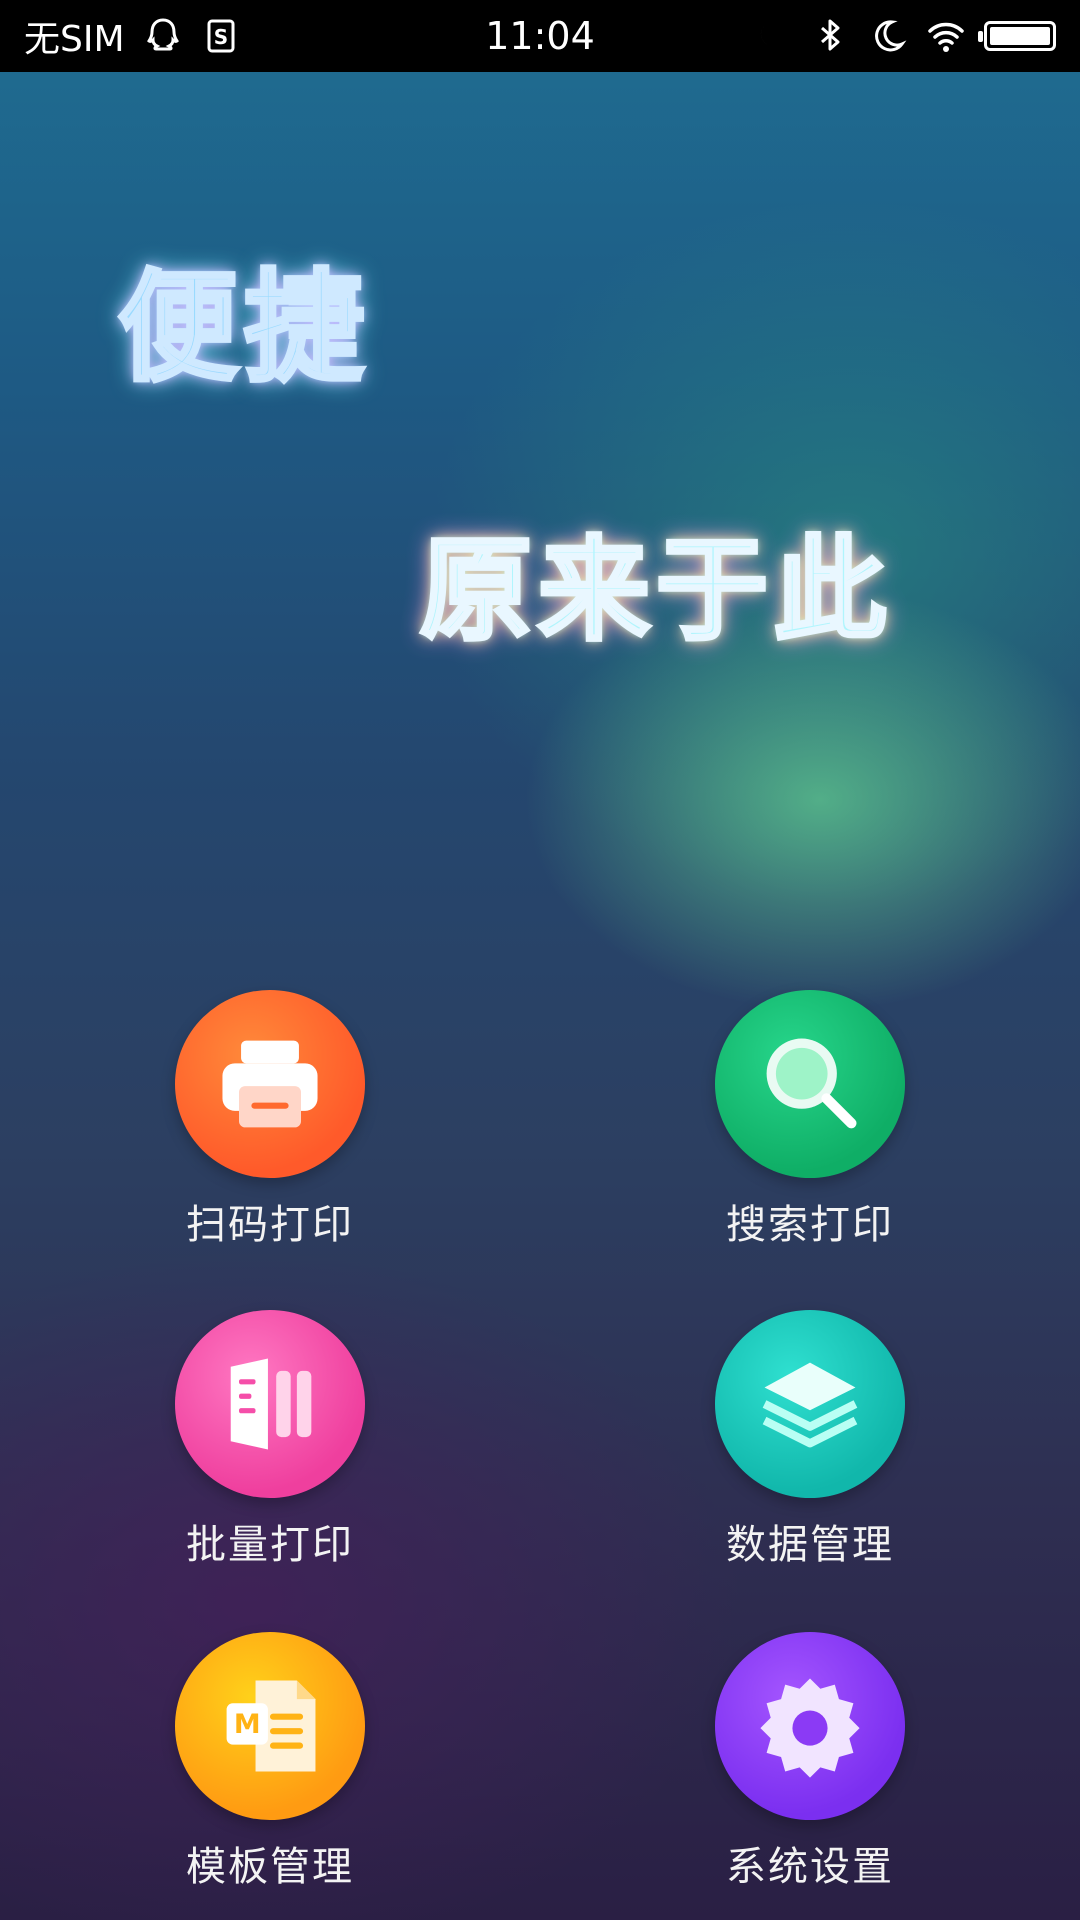 The width and height of the screenshot is (1080, 1920). I want to click on status-right, so click(876, 36).